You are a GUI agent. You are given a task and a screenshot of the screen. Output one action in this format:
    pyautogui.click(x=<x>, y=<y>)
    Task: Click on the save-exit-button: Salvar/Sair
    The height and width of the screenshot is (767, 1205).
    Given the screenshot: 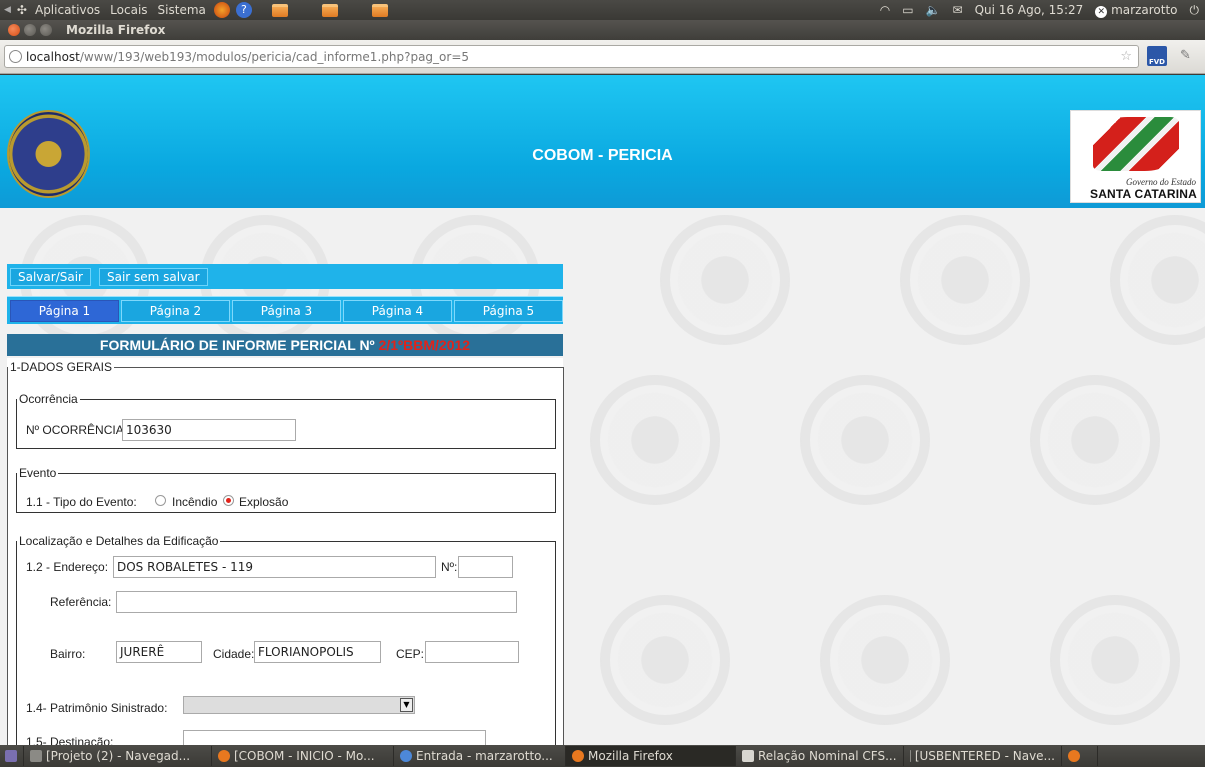 What is the action you would take?
    pyautogui.click(x=50, y=276)
    